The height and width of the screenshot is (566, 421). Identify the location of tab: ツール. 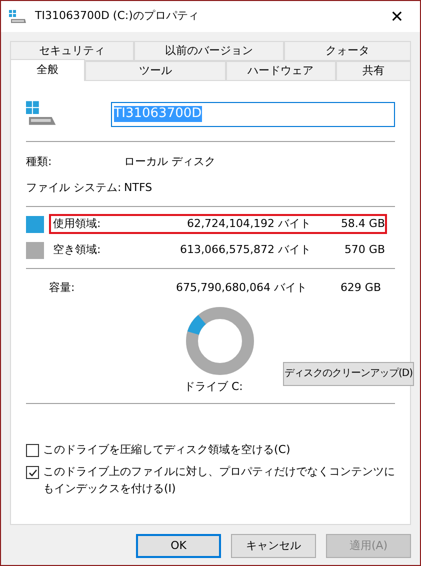
(155, 71).